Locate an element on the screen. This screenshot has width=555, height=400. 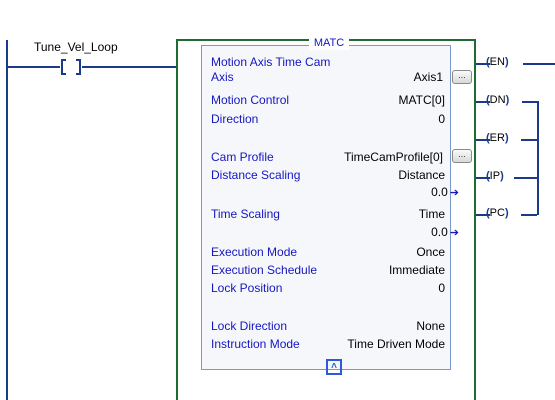
field-label-direction: Direction is located at coordinates (235, 119).